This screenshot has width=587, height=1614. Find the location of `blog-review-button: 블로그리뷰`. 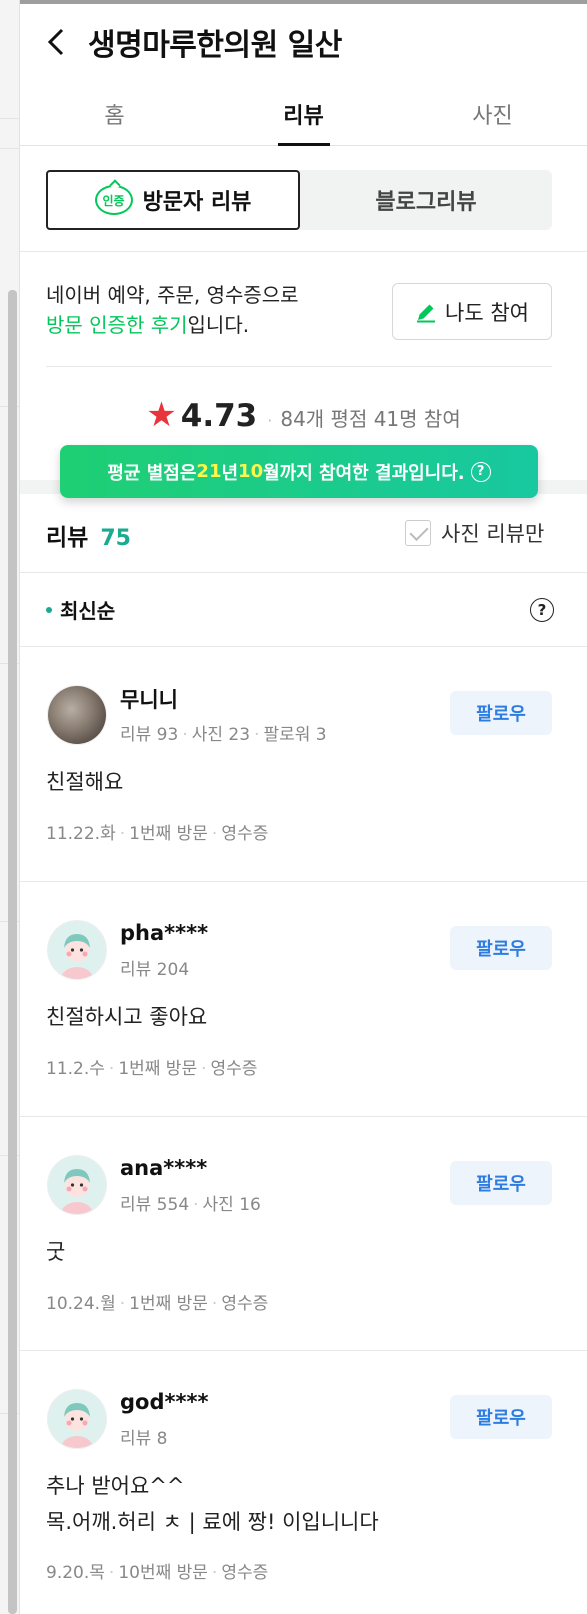

blog-review-button: 블로그리뷰 is located at coordinates (426, 200).